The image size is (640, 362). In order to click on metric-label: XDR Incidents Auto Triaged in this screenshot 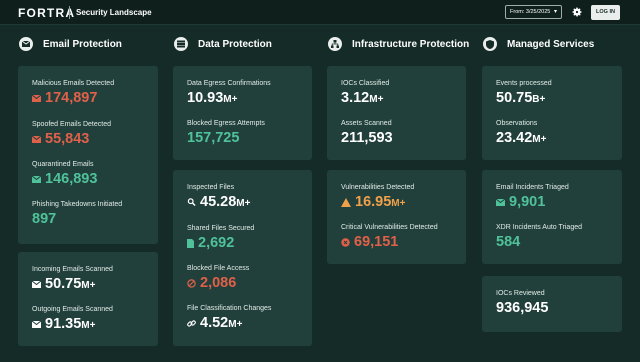, I will do `click(539, 227)`.